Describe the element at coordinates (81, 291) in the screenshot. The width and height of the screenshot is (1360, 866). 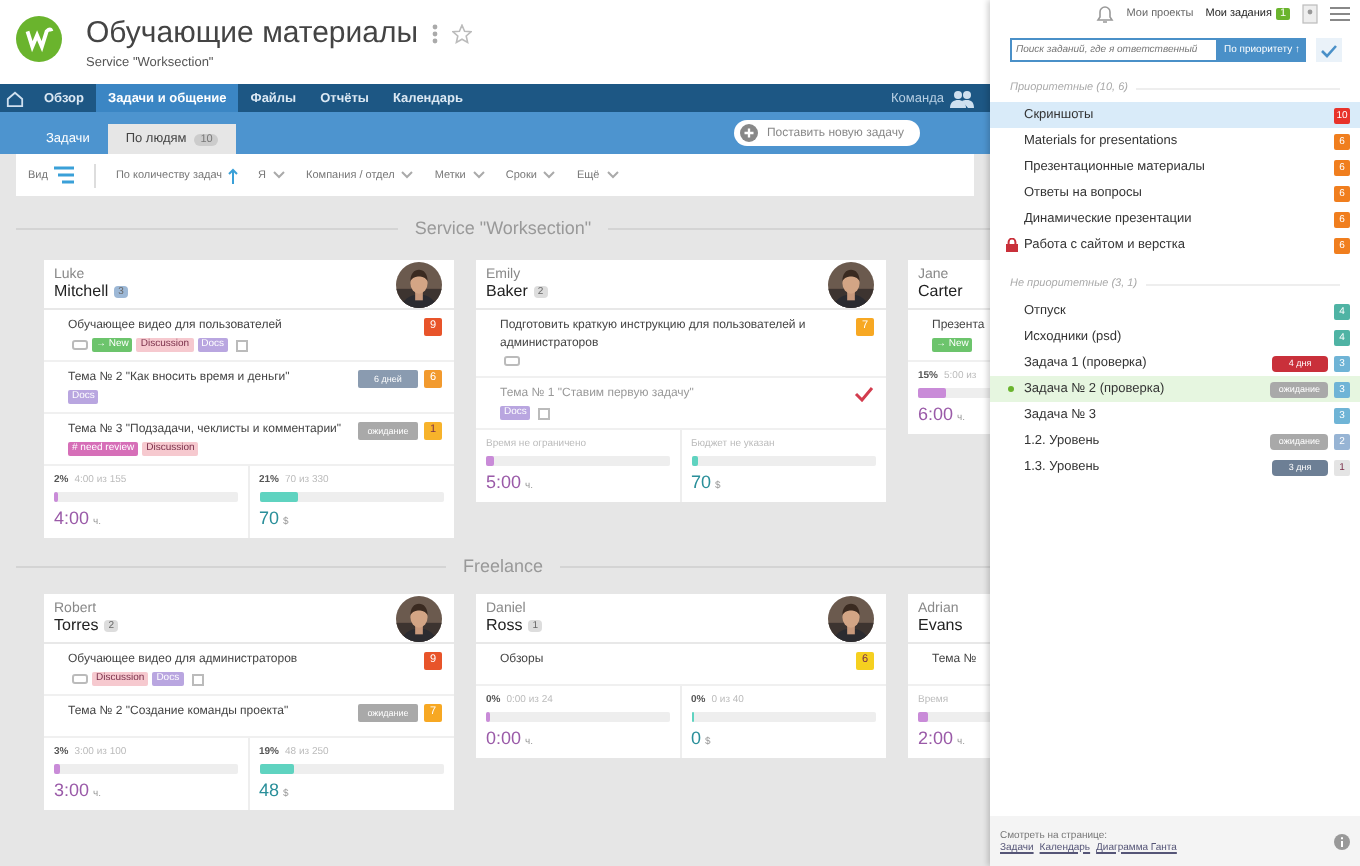
I see `last-name: Mitchell` at that location.